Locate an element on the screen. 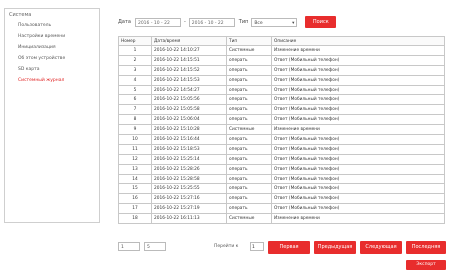  cell-number: 2 is located at coordinates (135, 60).